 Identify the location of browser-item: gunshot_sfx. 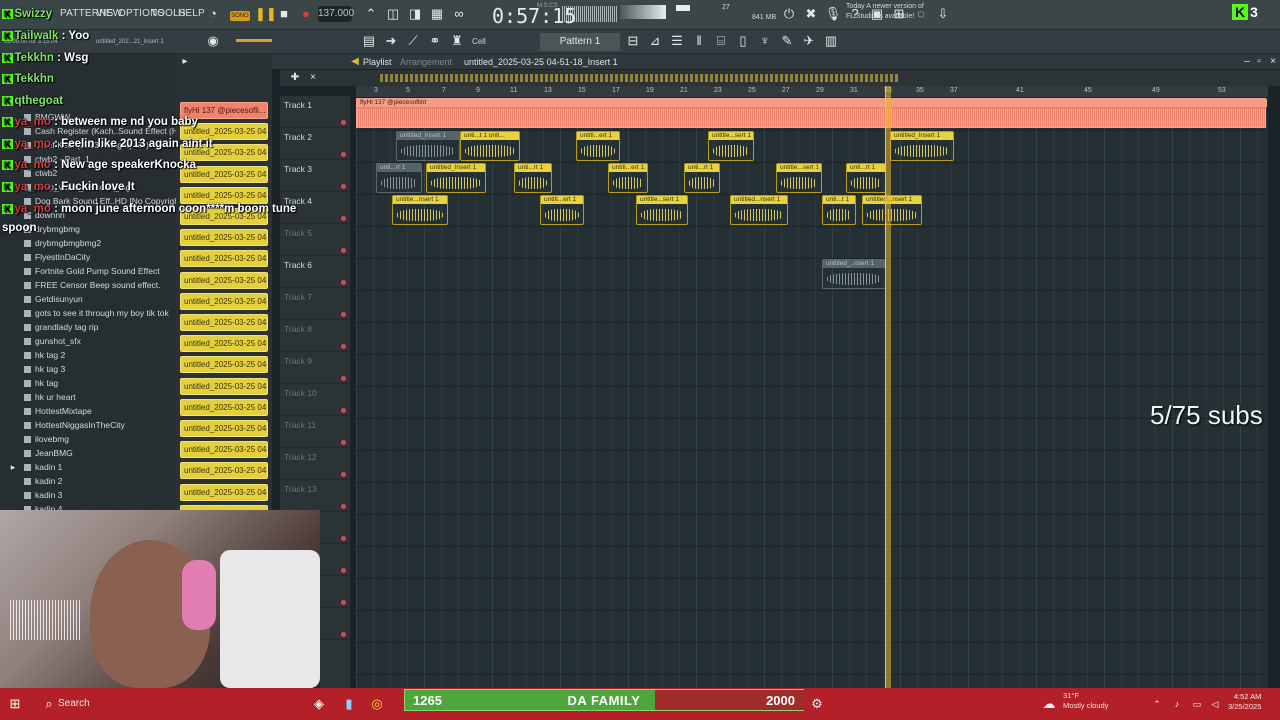
(52, 341).